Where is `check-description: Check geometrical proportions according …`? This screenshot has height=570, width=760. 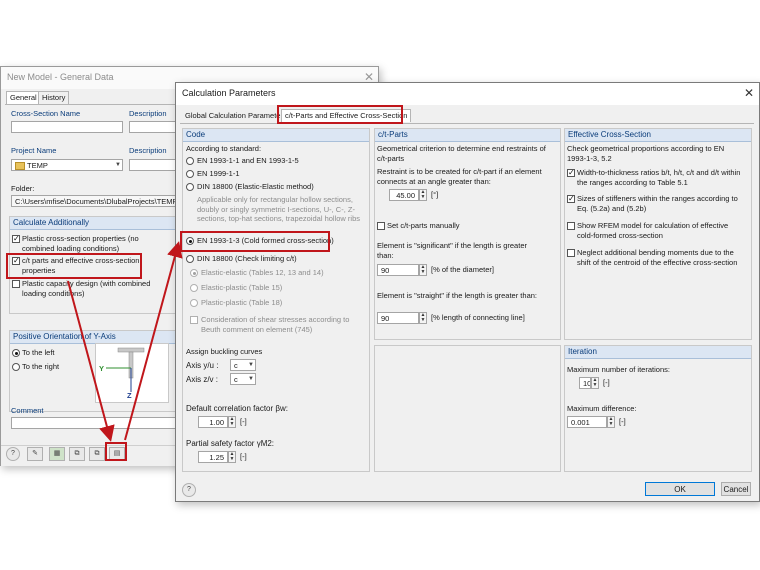 check-description: Check geometrical proportions according … is located at coordinates (646, 153).